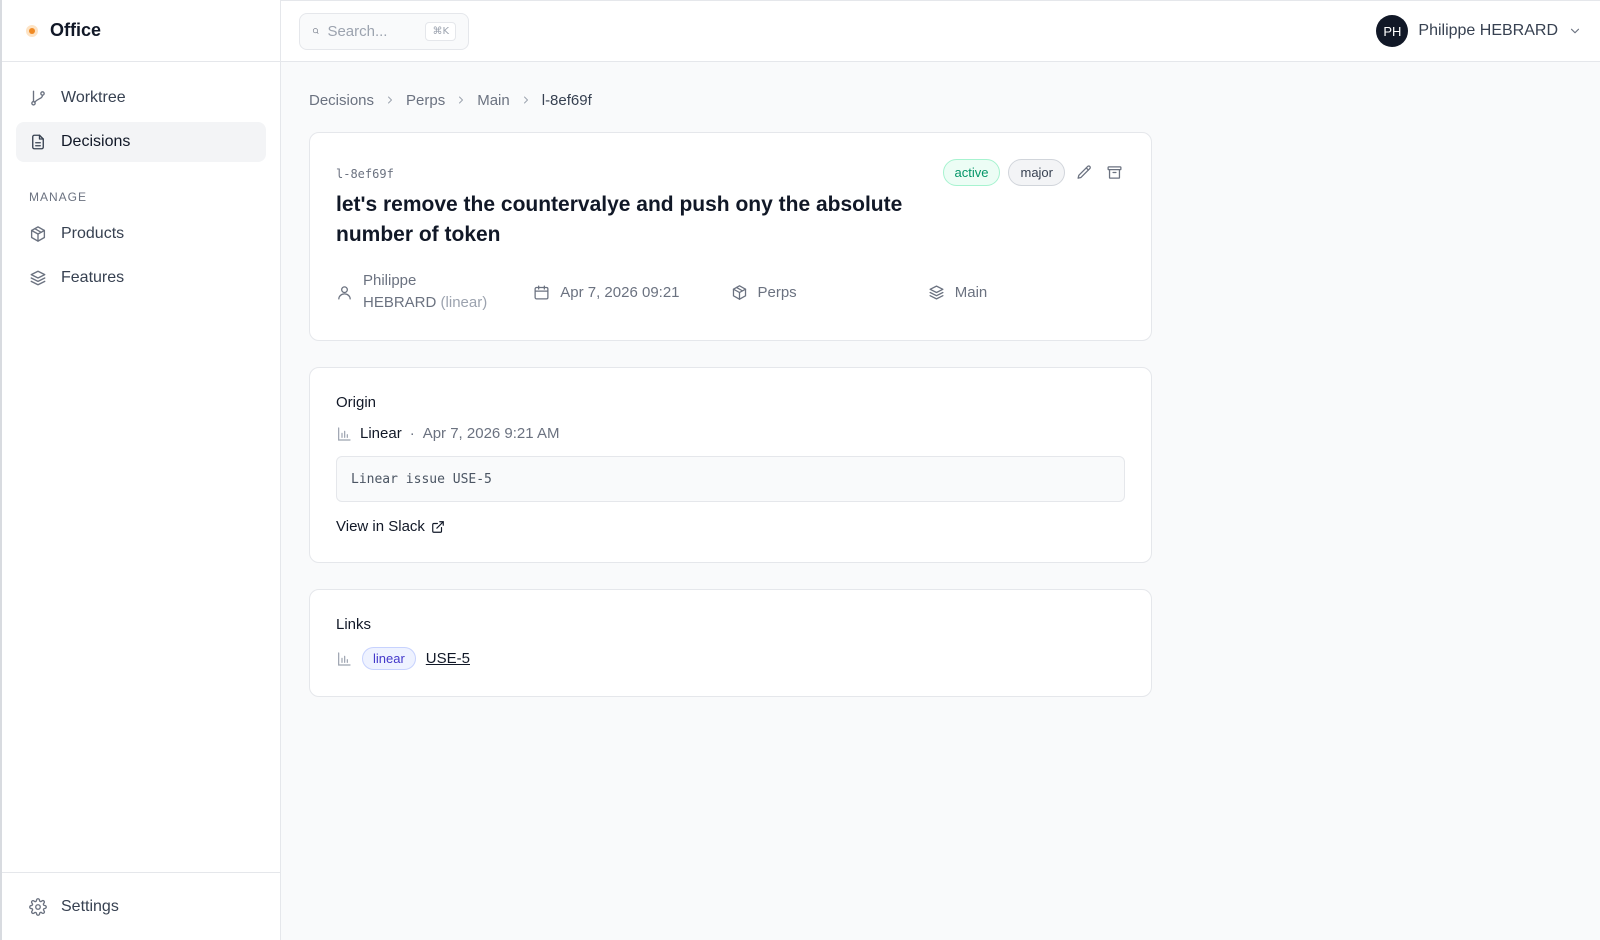  I want to click on origin-source: Linear, so click(381, 433).